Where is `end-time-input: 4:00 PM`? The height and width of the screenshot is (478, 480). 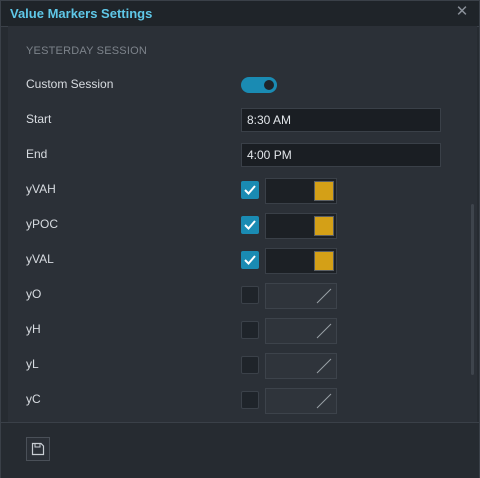 end-time-input: 4:00 PM is located at coordinates (341, 155).